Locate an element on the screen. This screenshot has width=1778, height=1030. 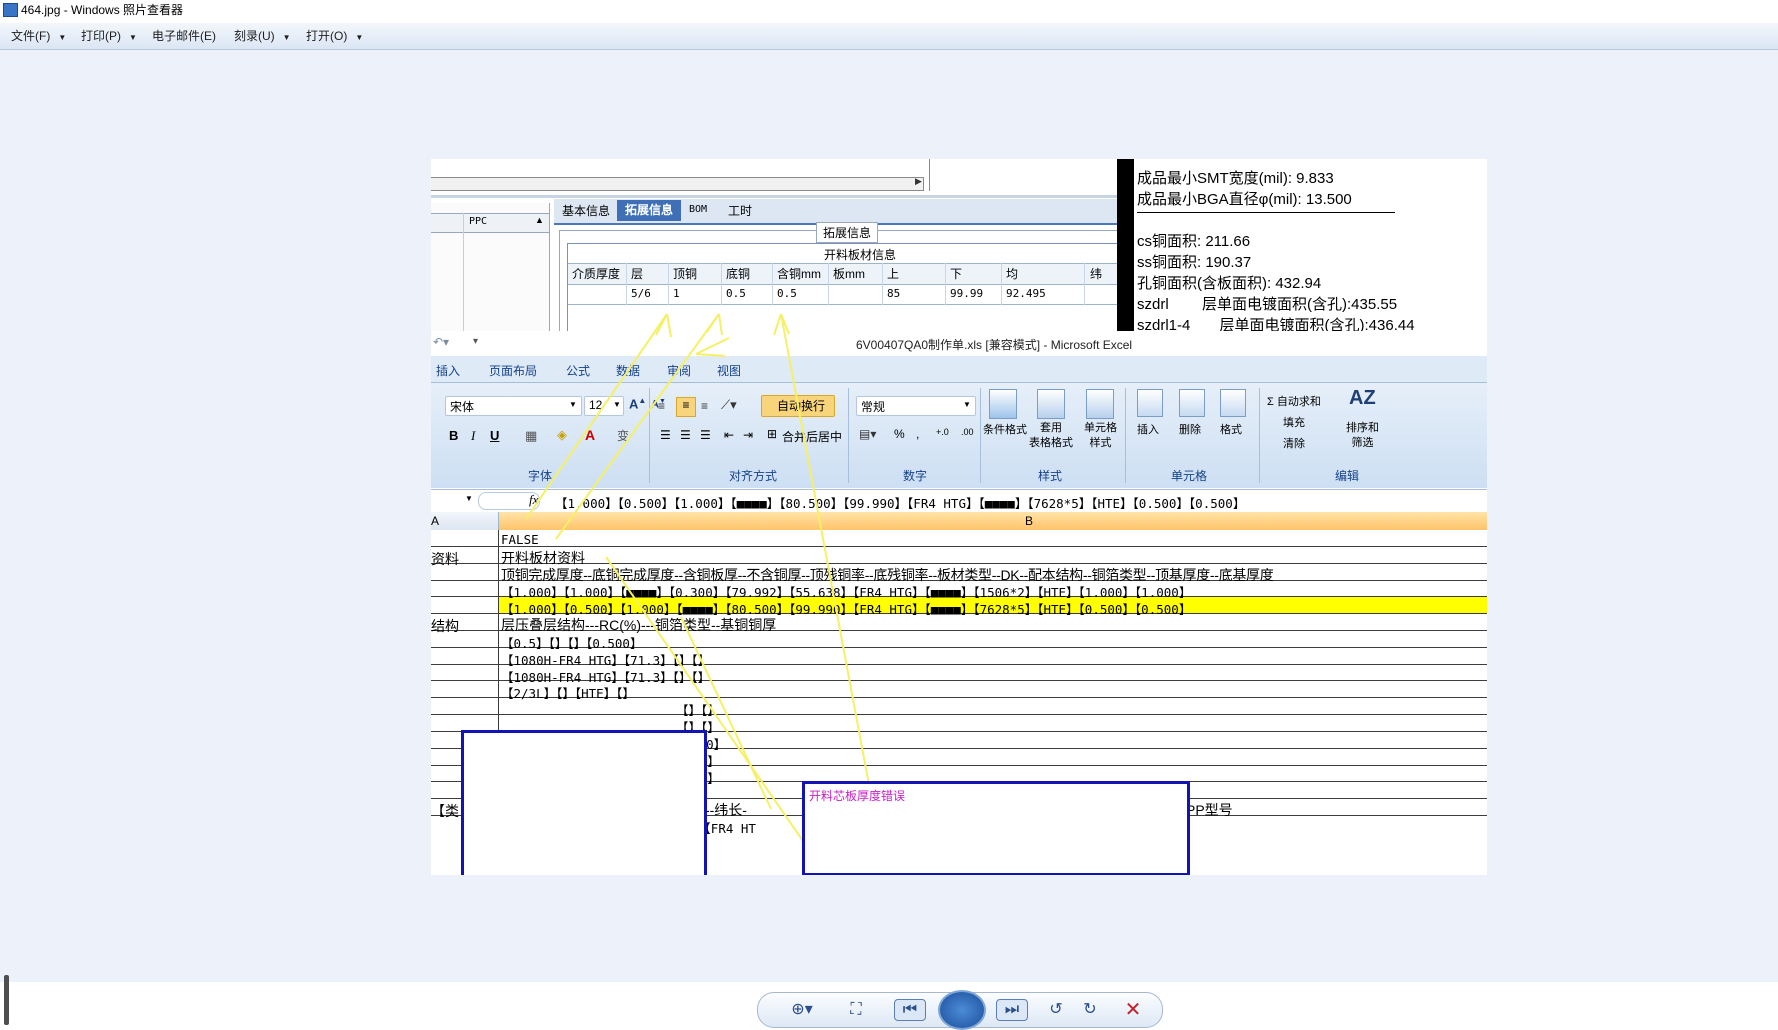
menu-print: 打印(P) ▼ is located at coordinates (109, 35).